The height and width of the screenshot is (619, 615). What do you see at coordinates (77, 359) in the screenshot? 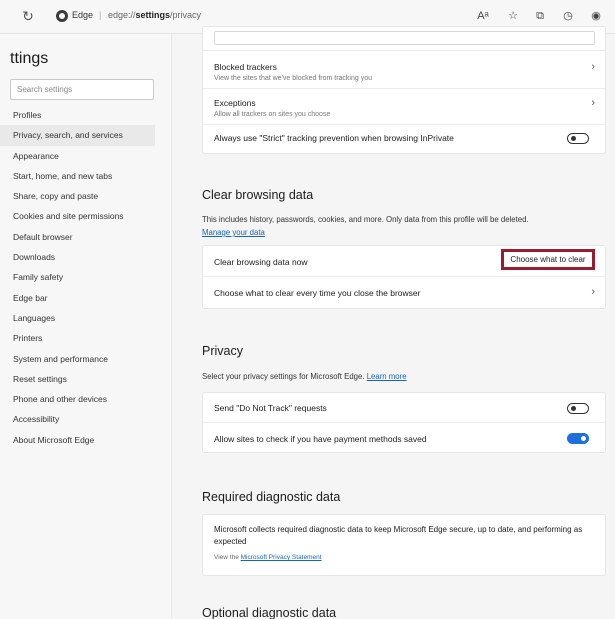
I see `sidebar-item-system: System and performance` at bounding box center [77, 359].